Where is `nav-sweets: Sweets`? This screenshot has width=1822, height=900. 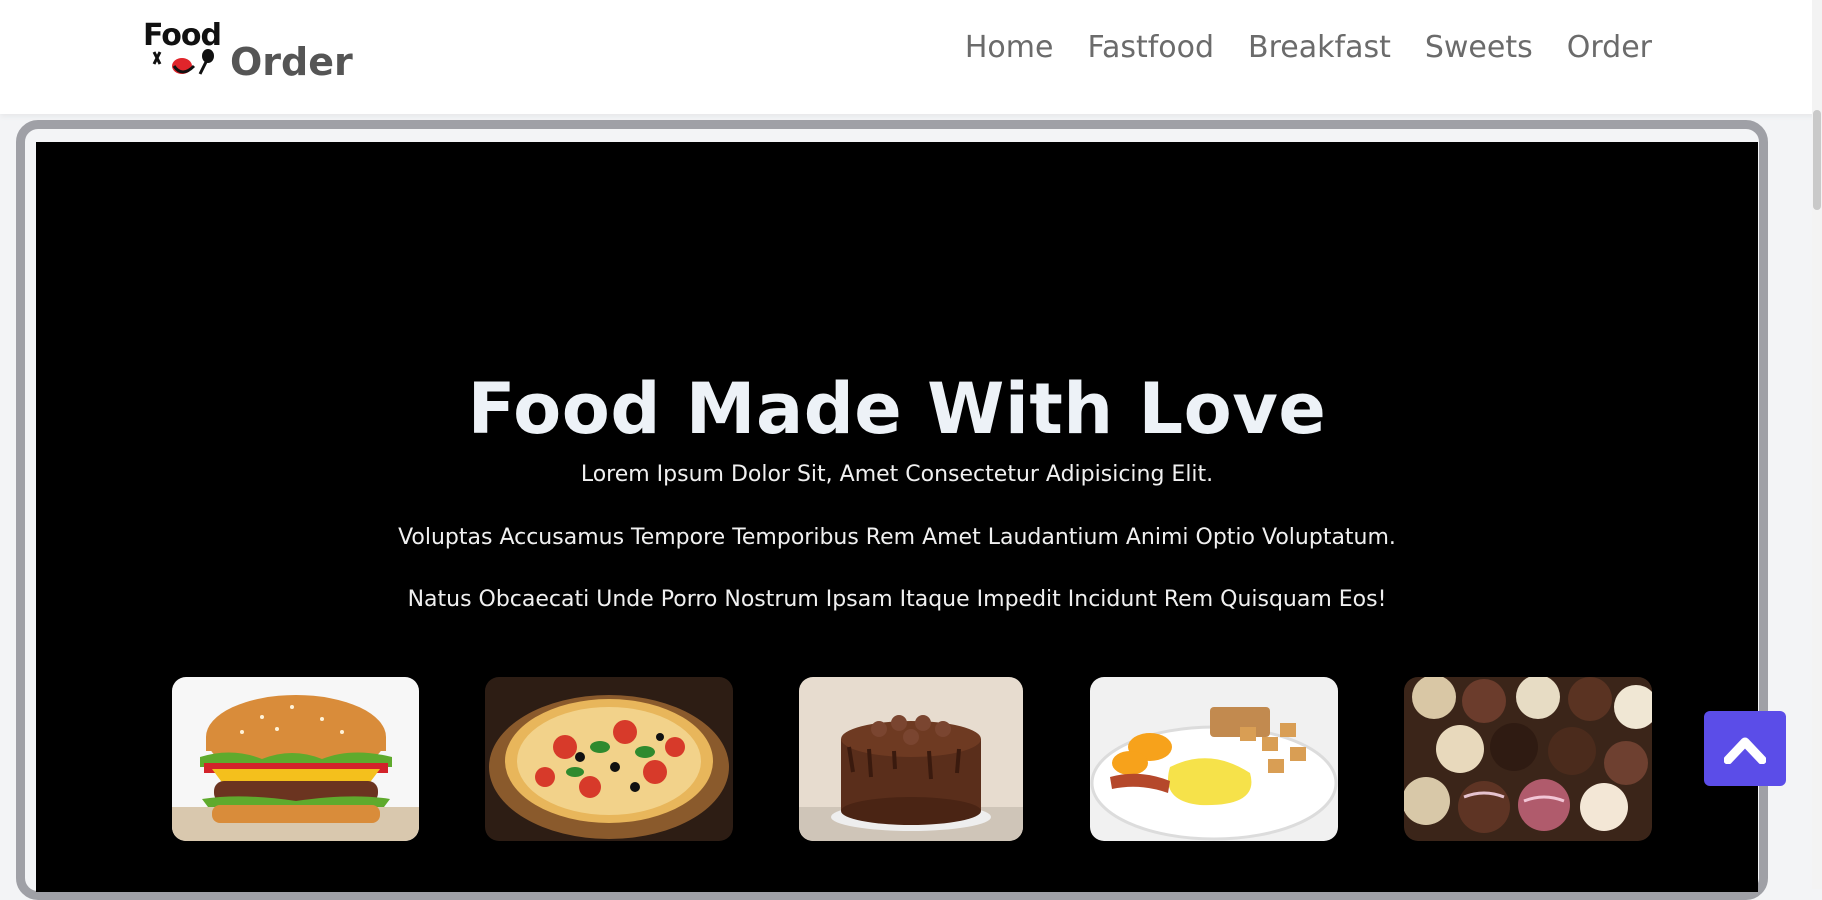 nav-sweets: Sweets is located at coordinates (1479, 47).